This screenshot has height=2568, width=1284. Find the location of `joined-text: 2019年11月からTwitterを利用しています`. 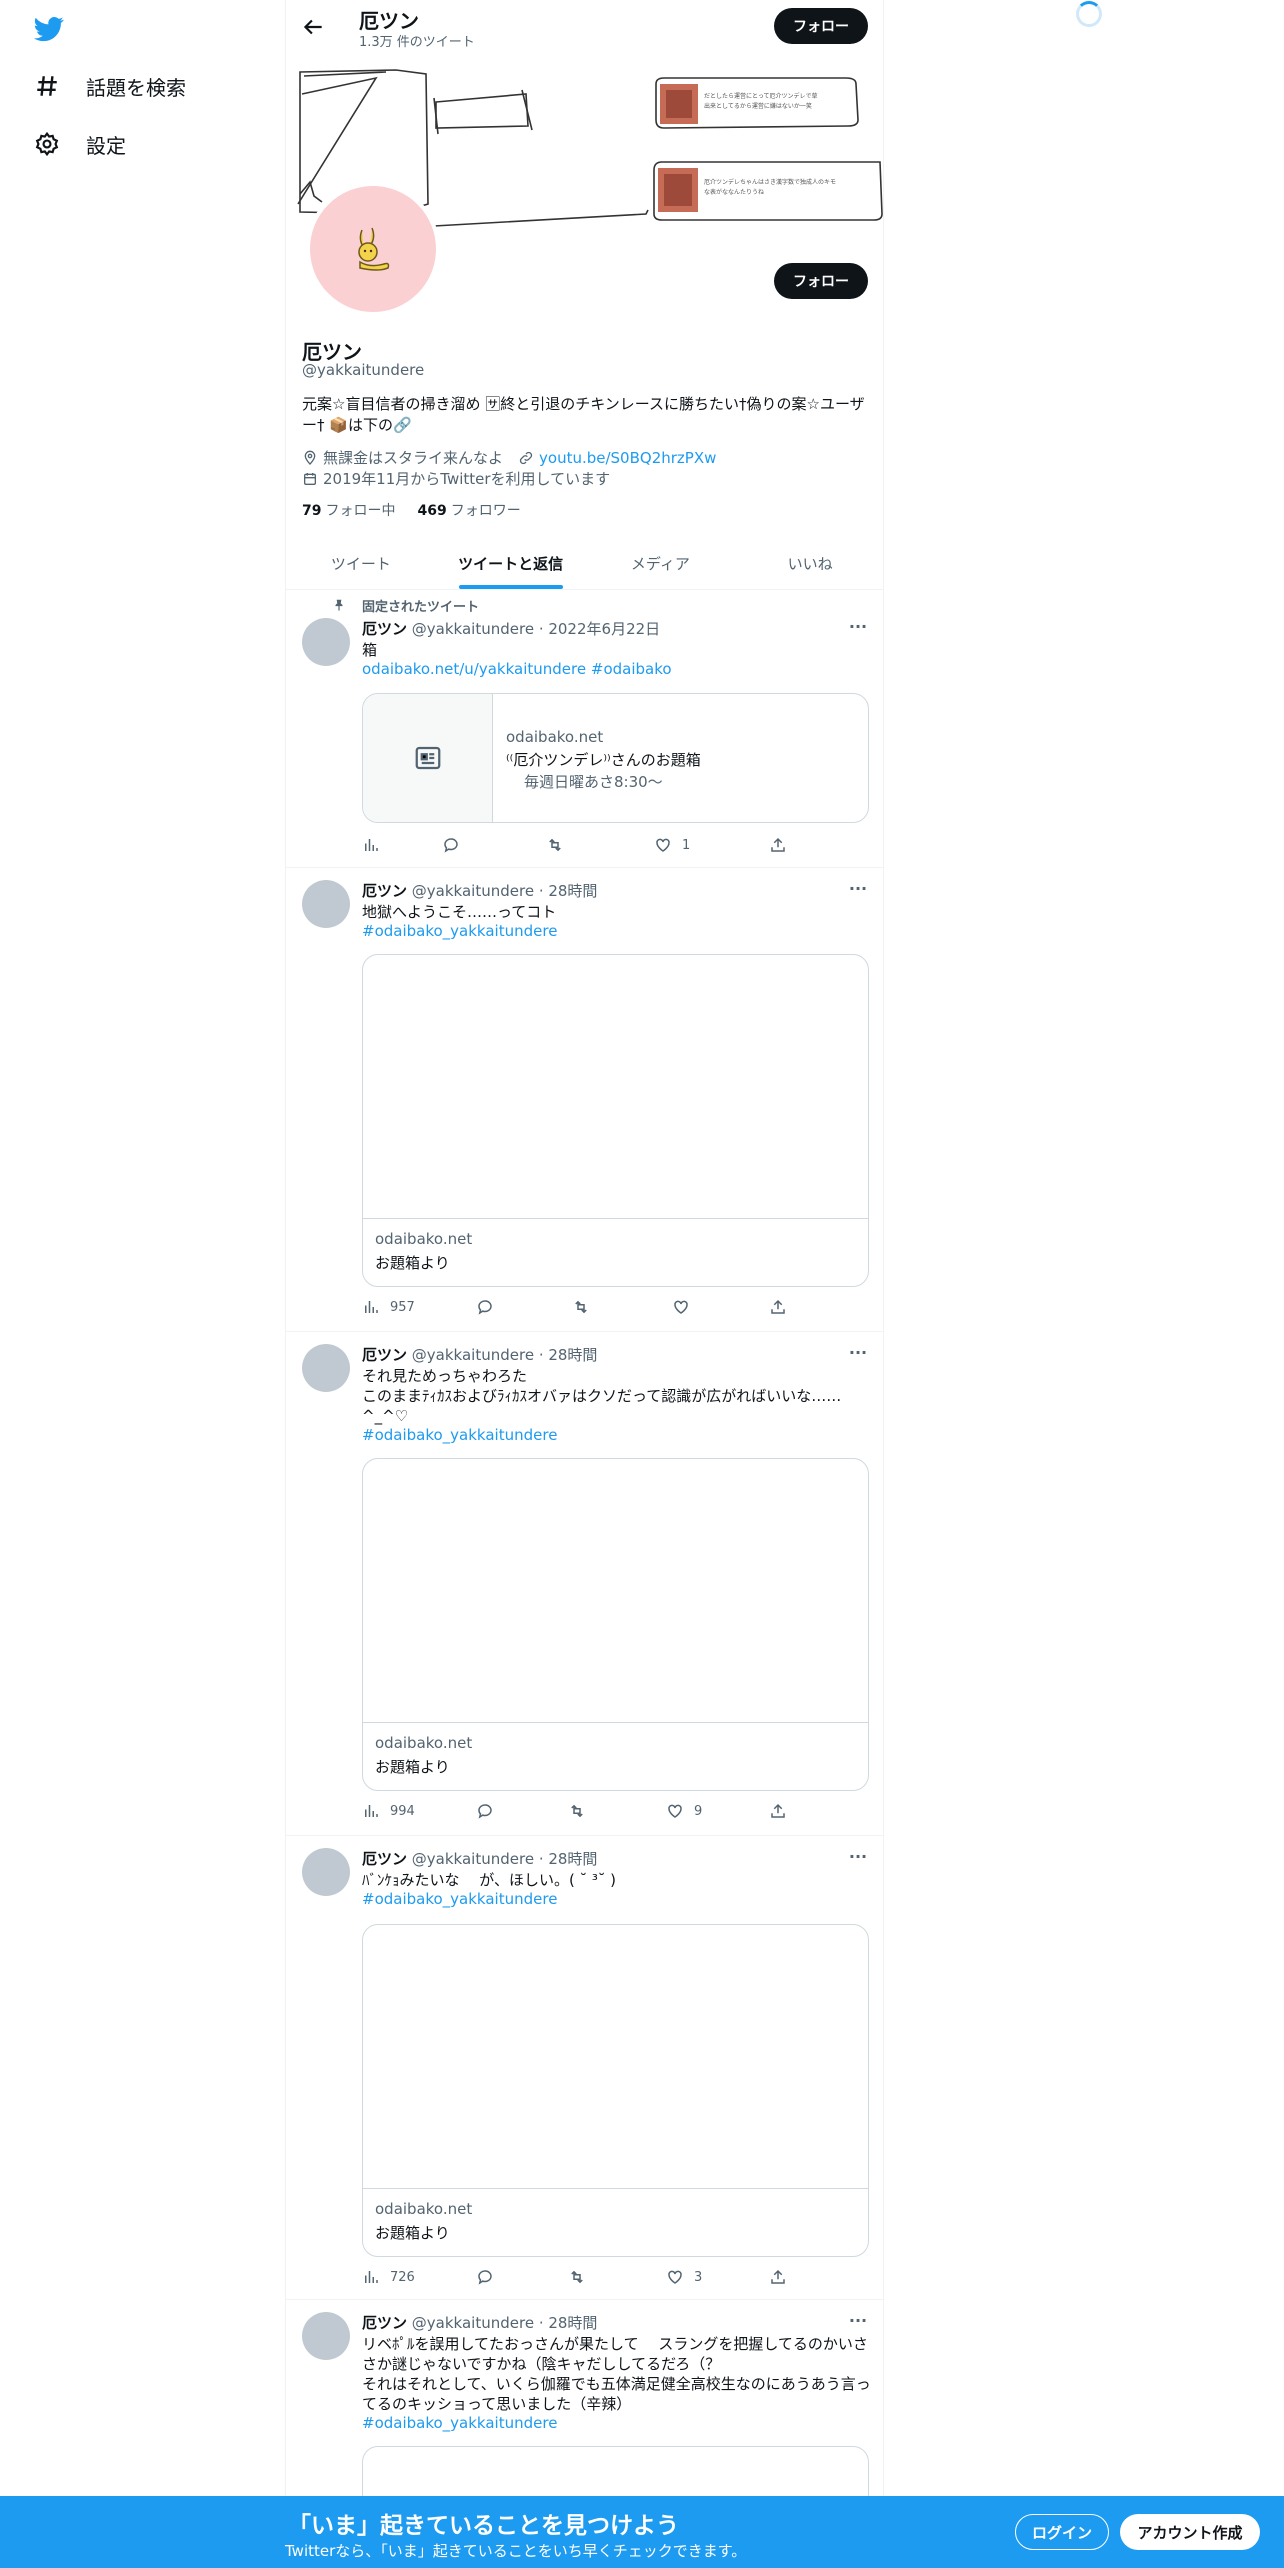

joined-text: 2019年11月からTwitterを利用しています is located at coordinates (467, 479).